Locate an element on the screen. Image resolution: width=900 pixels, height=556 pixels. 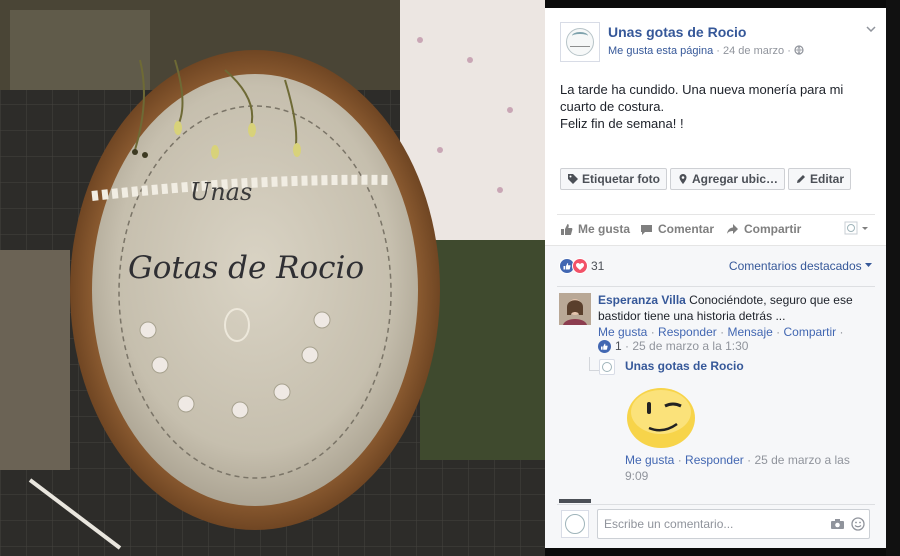
reply-reply-link: Responder is located at coordinates (714, 460).